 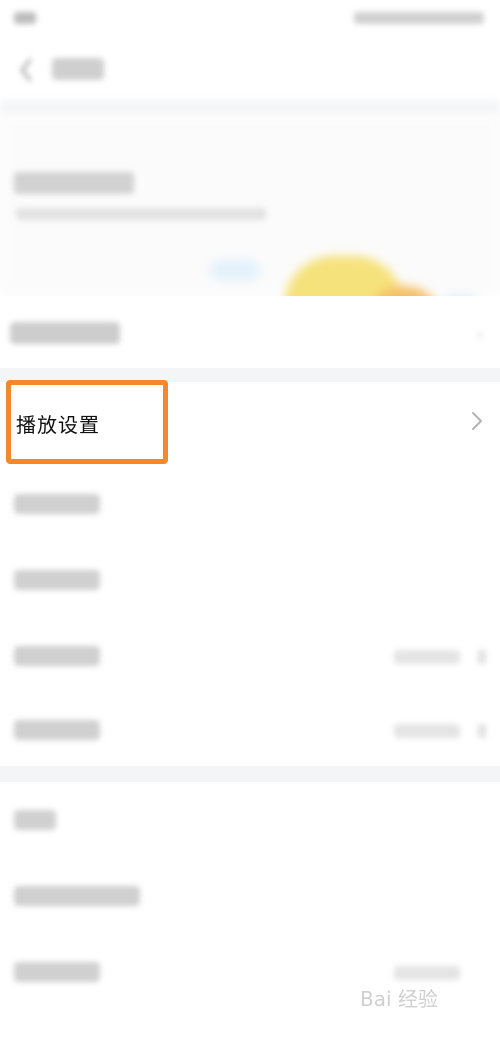 What do you see at coordinates (141, 214) in the screenshot?
I see `banner-subtitle-placeholder` at bounding box center [141, 214].